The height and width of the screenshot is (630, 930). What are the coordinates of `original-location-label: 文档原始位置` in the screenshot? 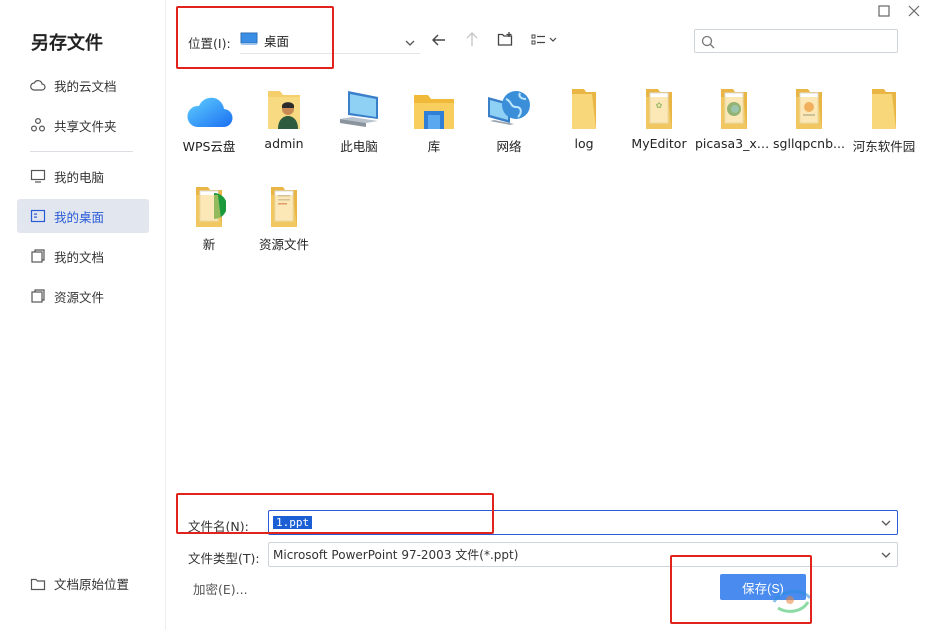 It's located at (92, 584).